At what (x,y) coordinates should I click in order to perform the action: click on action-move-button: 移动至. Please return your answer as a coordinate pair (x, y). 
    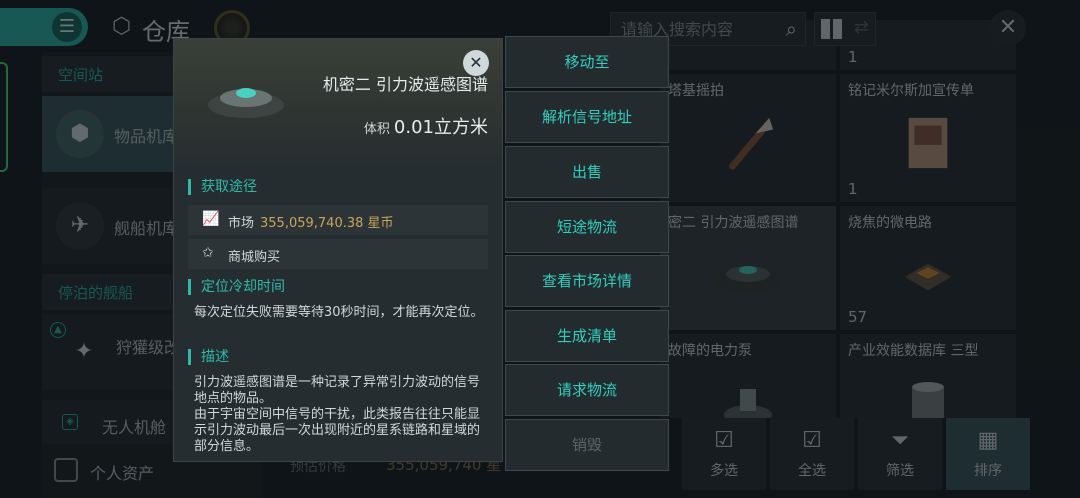
    Looking at the image, I should click on (587, 62).